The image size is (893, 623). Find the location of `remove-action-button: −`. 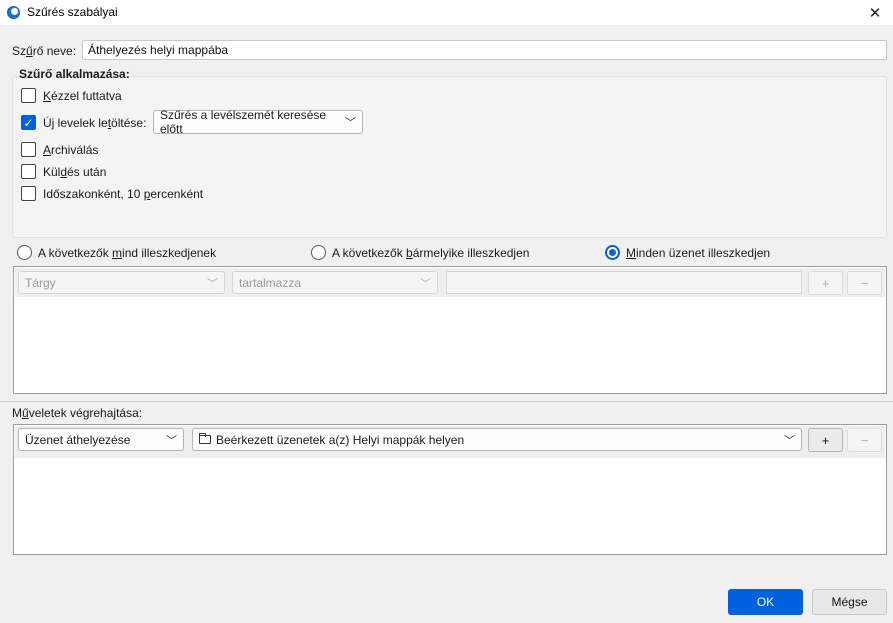

remove-action-button: − is located at coordinates (864, 440).